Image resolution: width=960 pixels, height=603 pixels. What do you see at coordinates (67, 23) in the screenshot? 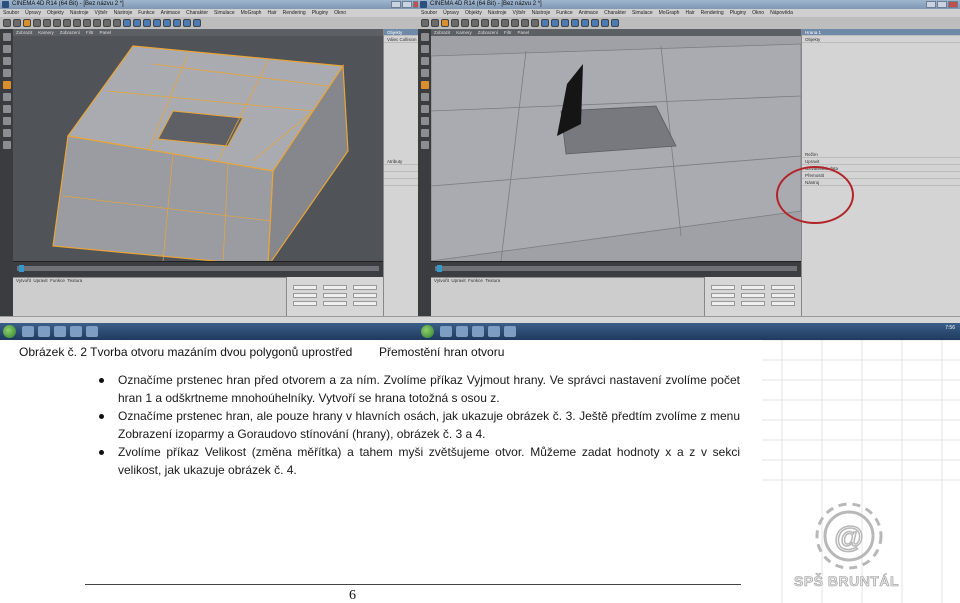
I see `x-axis-icon` at bounding box center [67, 23].